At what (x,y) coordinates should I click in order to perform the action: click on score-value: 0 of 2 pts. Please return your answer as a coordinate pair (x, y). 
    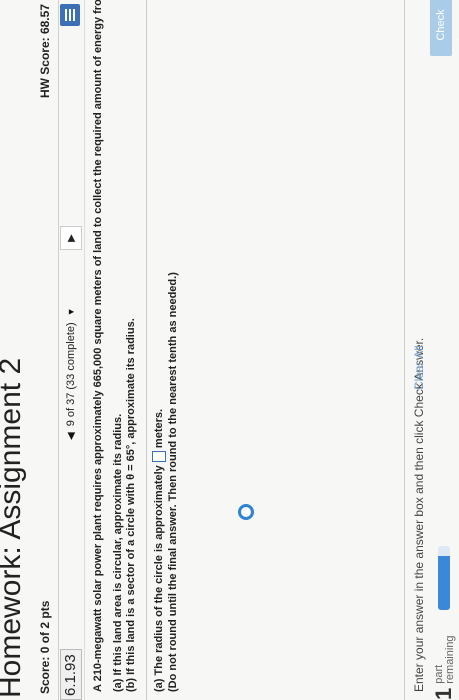
    Looking at the image, I should click on (45, 627).